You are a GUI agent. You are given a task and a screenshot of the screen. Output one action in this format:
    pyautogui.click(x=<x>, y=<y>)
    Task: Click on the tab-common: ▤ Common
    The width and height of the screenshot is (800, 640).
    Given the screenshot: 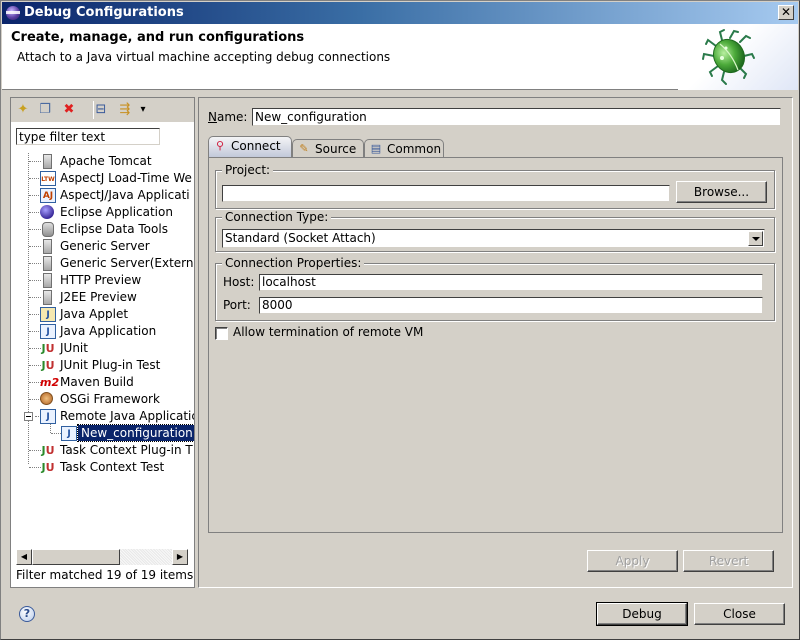 What is the action you would take?
    pyautogui.click(x=404, y=148)
    